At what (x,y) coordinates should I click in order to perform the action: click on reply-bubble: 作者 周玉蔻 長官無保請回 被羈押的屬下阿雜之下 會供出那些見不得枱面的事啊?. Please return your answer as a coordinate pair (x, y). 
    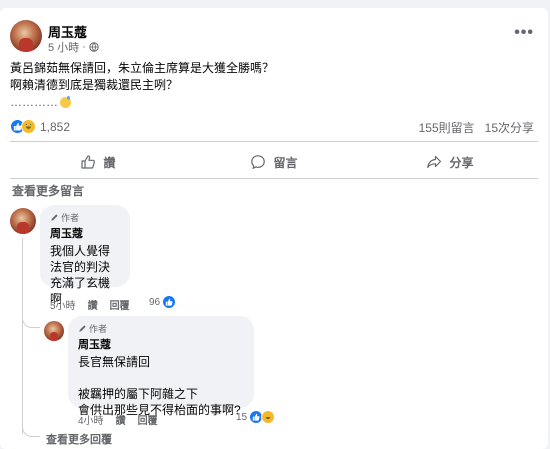
    Looking at the image, I should click on (161, 366).